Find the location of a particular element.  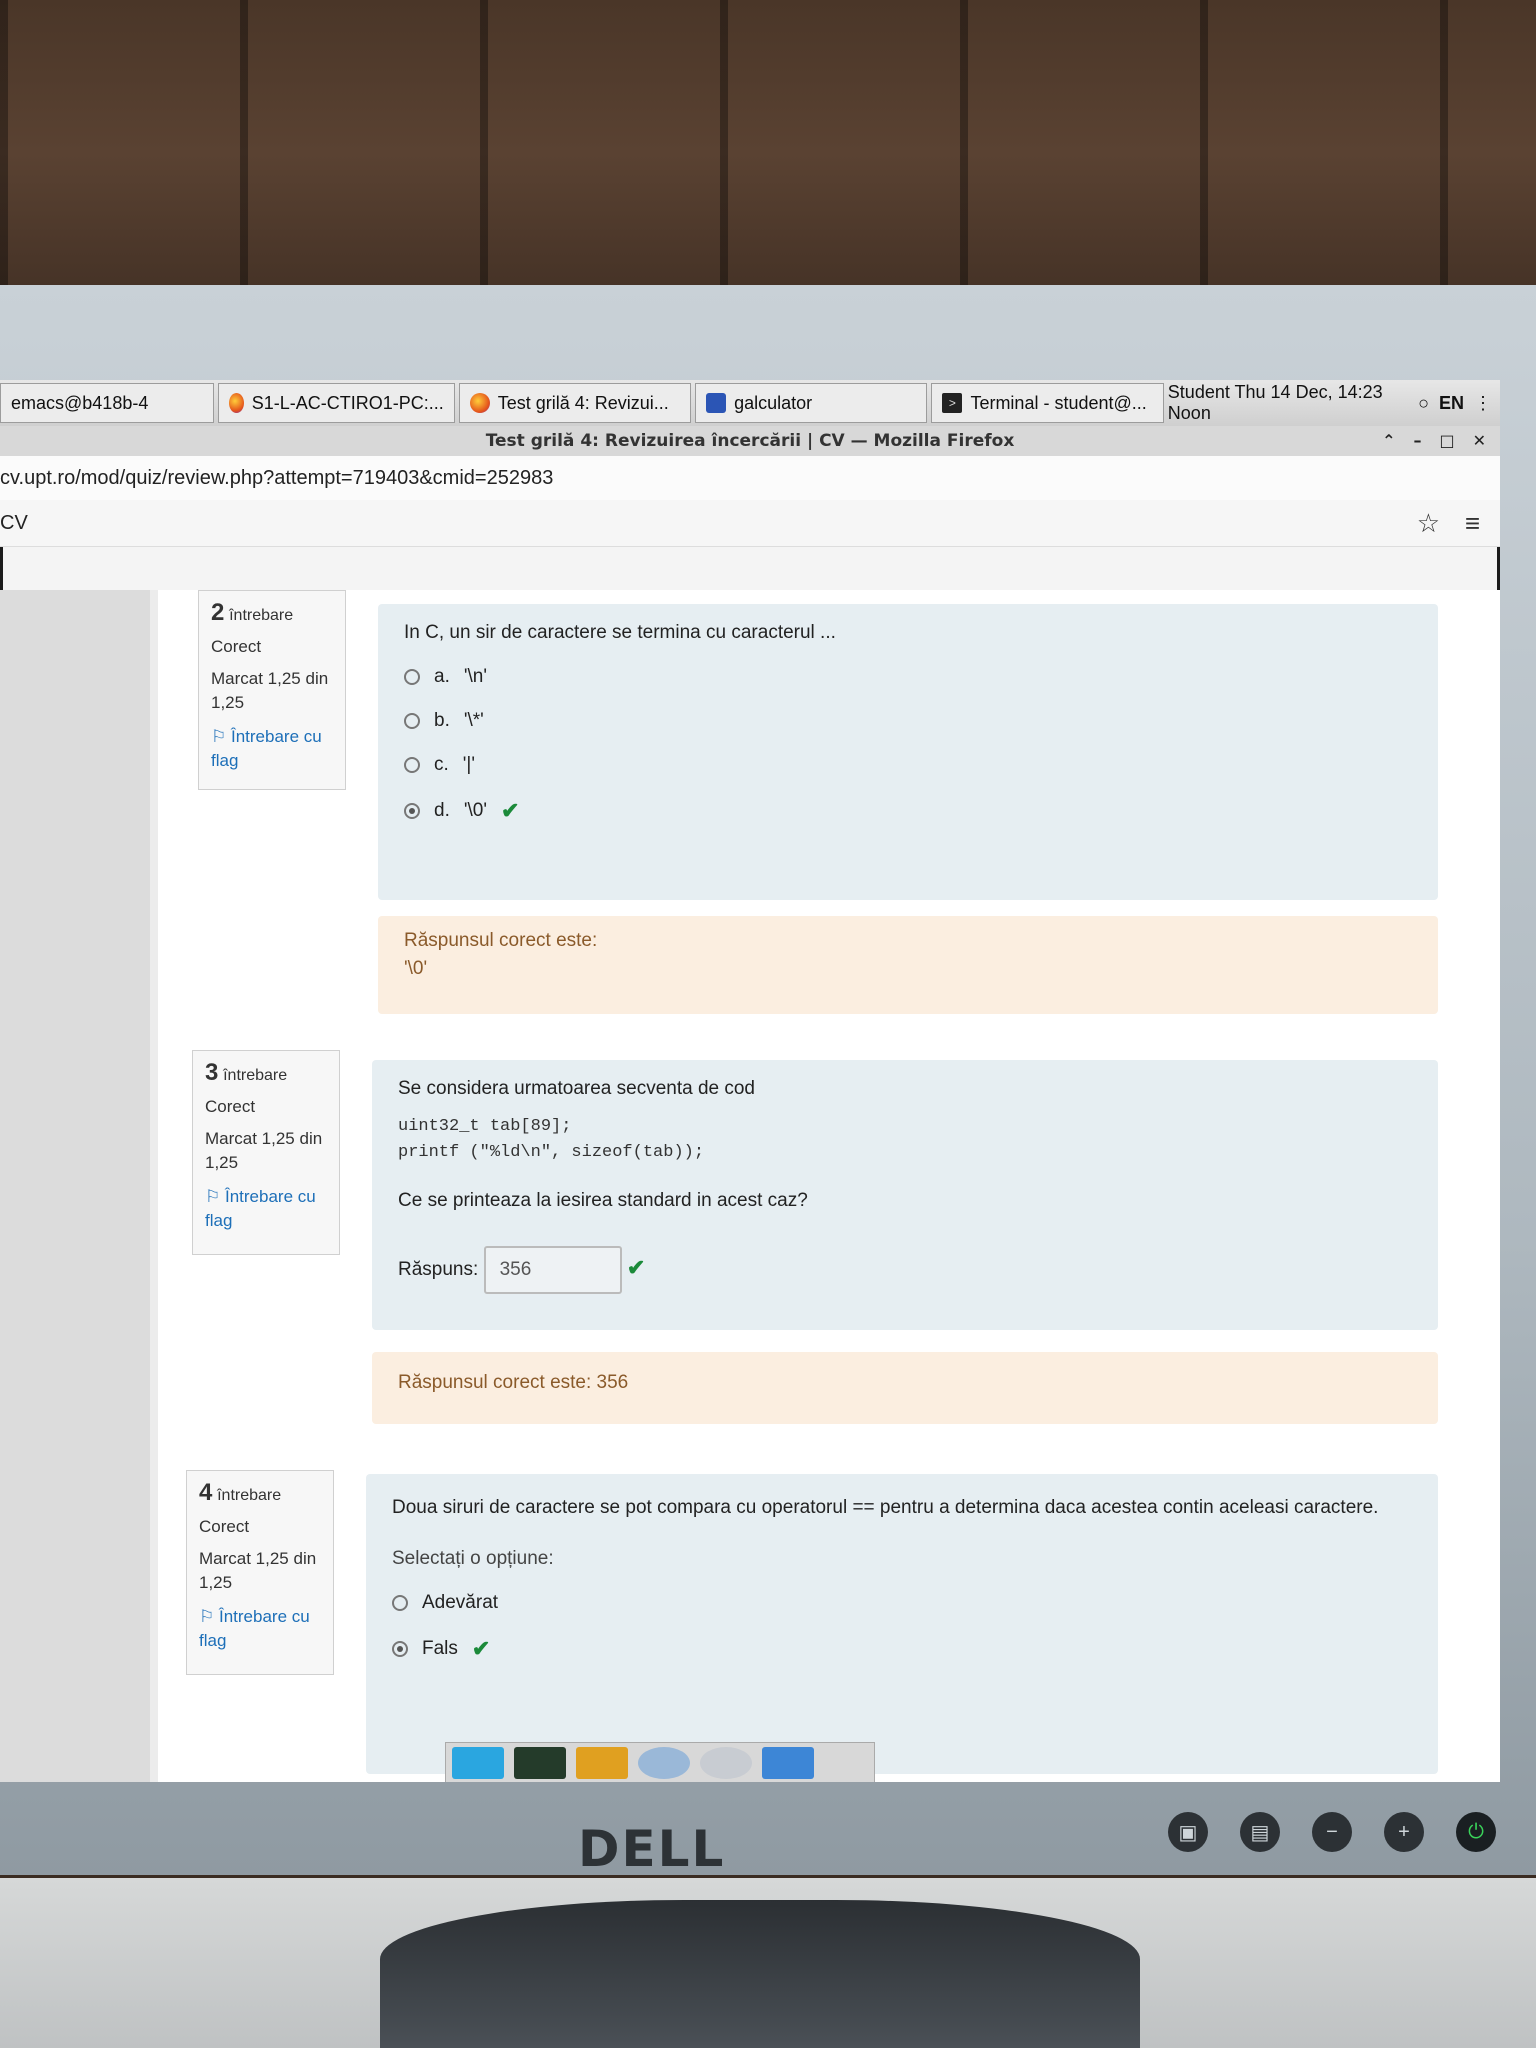

menu-icon: ▤ is located at coordinates (1260, 1832).